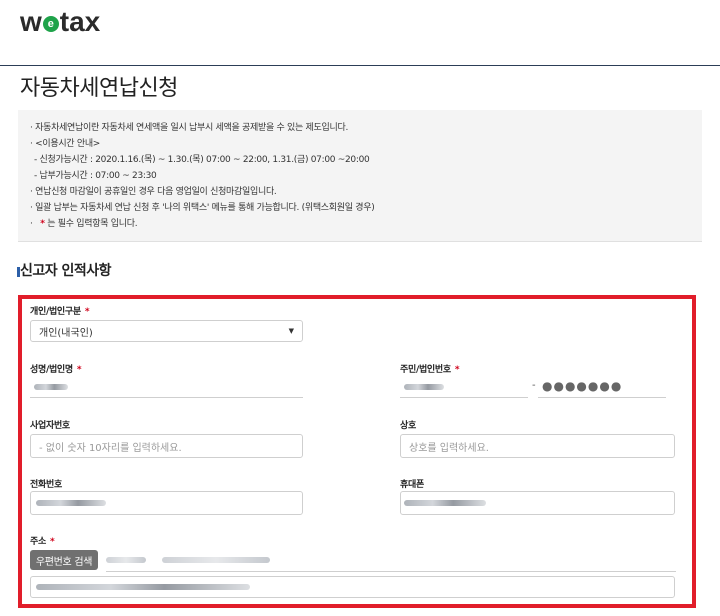 The image size is (720, 616). Describe the element at coordinates (38, 542) in the screenshot. I see `address-label-text: 주소` at that location.